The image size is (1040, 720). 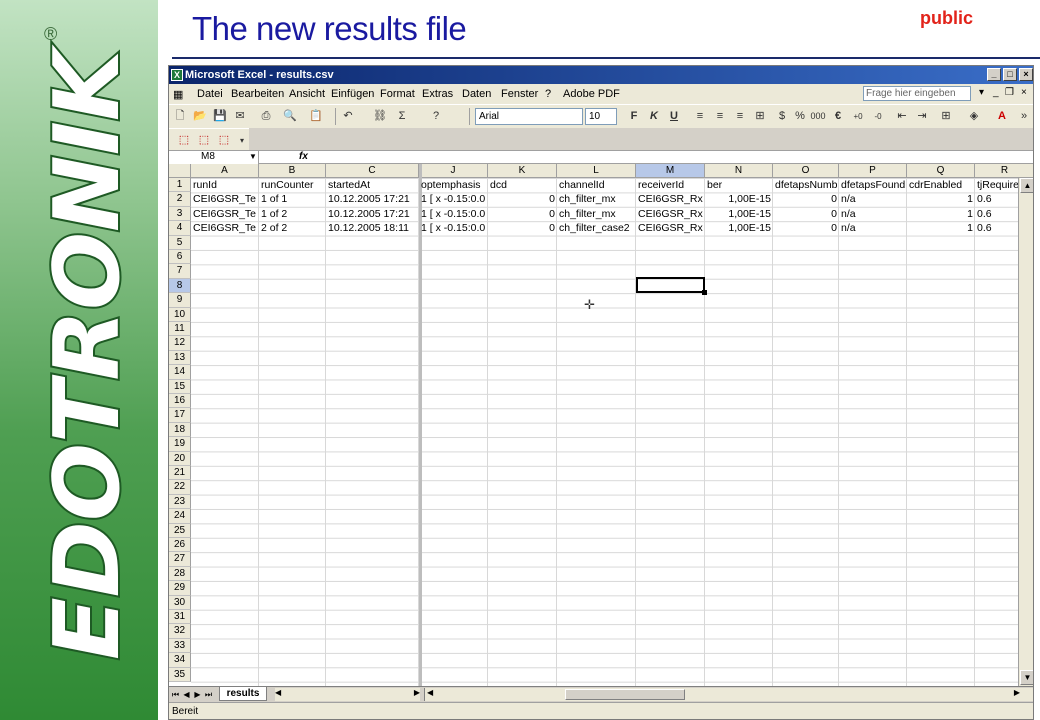 What do you see at coordinates (1026, 677) in the screenshot?
I see `scroll-down-icon: ▼` at bounding box center [1026, 677].